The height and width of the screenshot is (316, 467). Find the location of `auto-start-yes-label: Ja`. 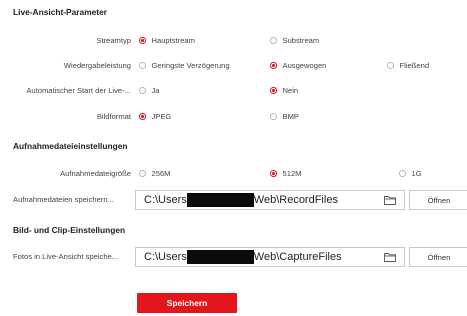

auto-start-yes-label: Ja is located at coordinates (155, 90).